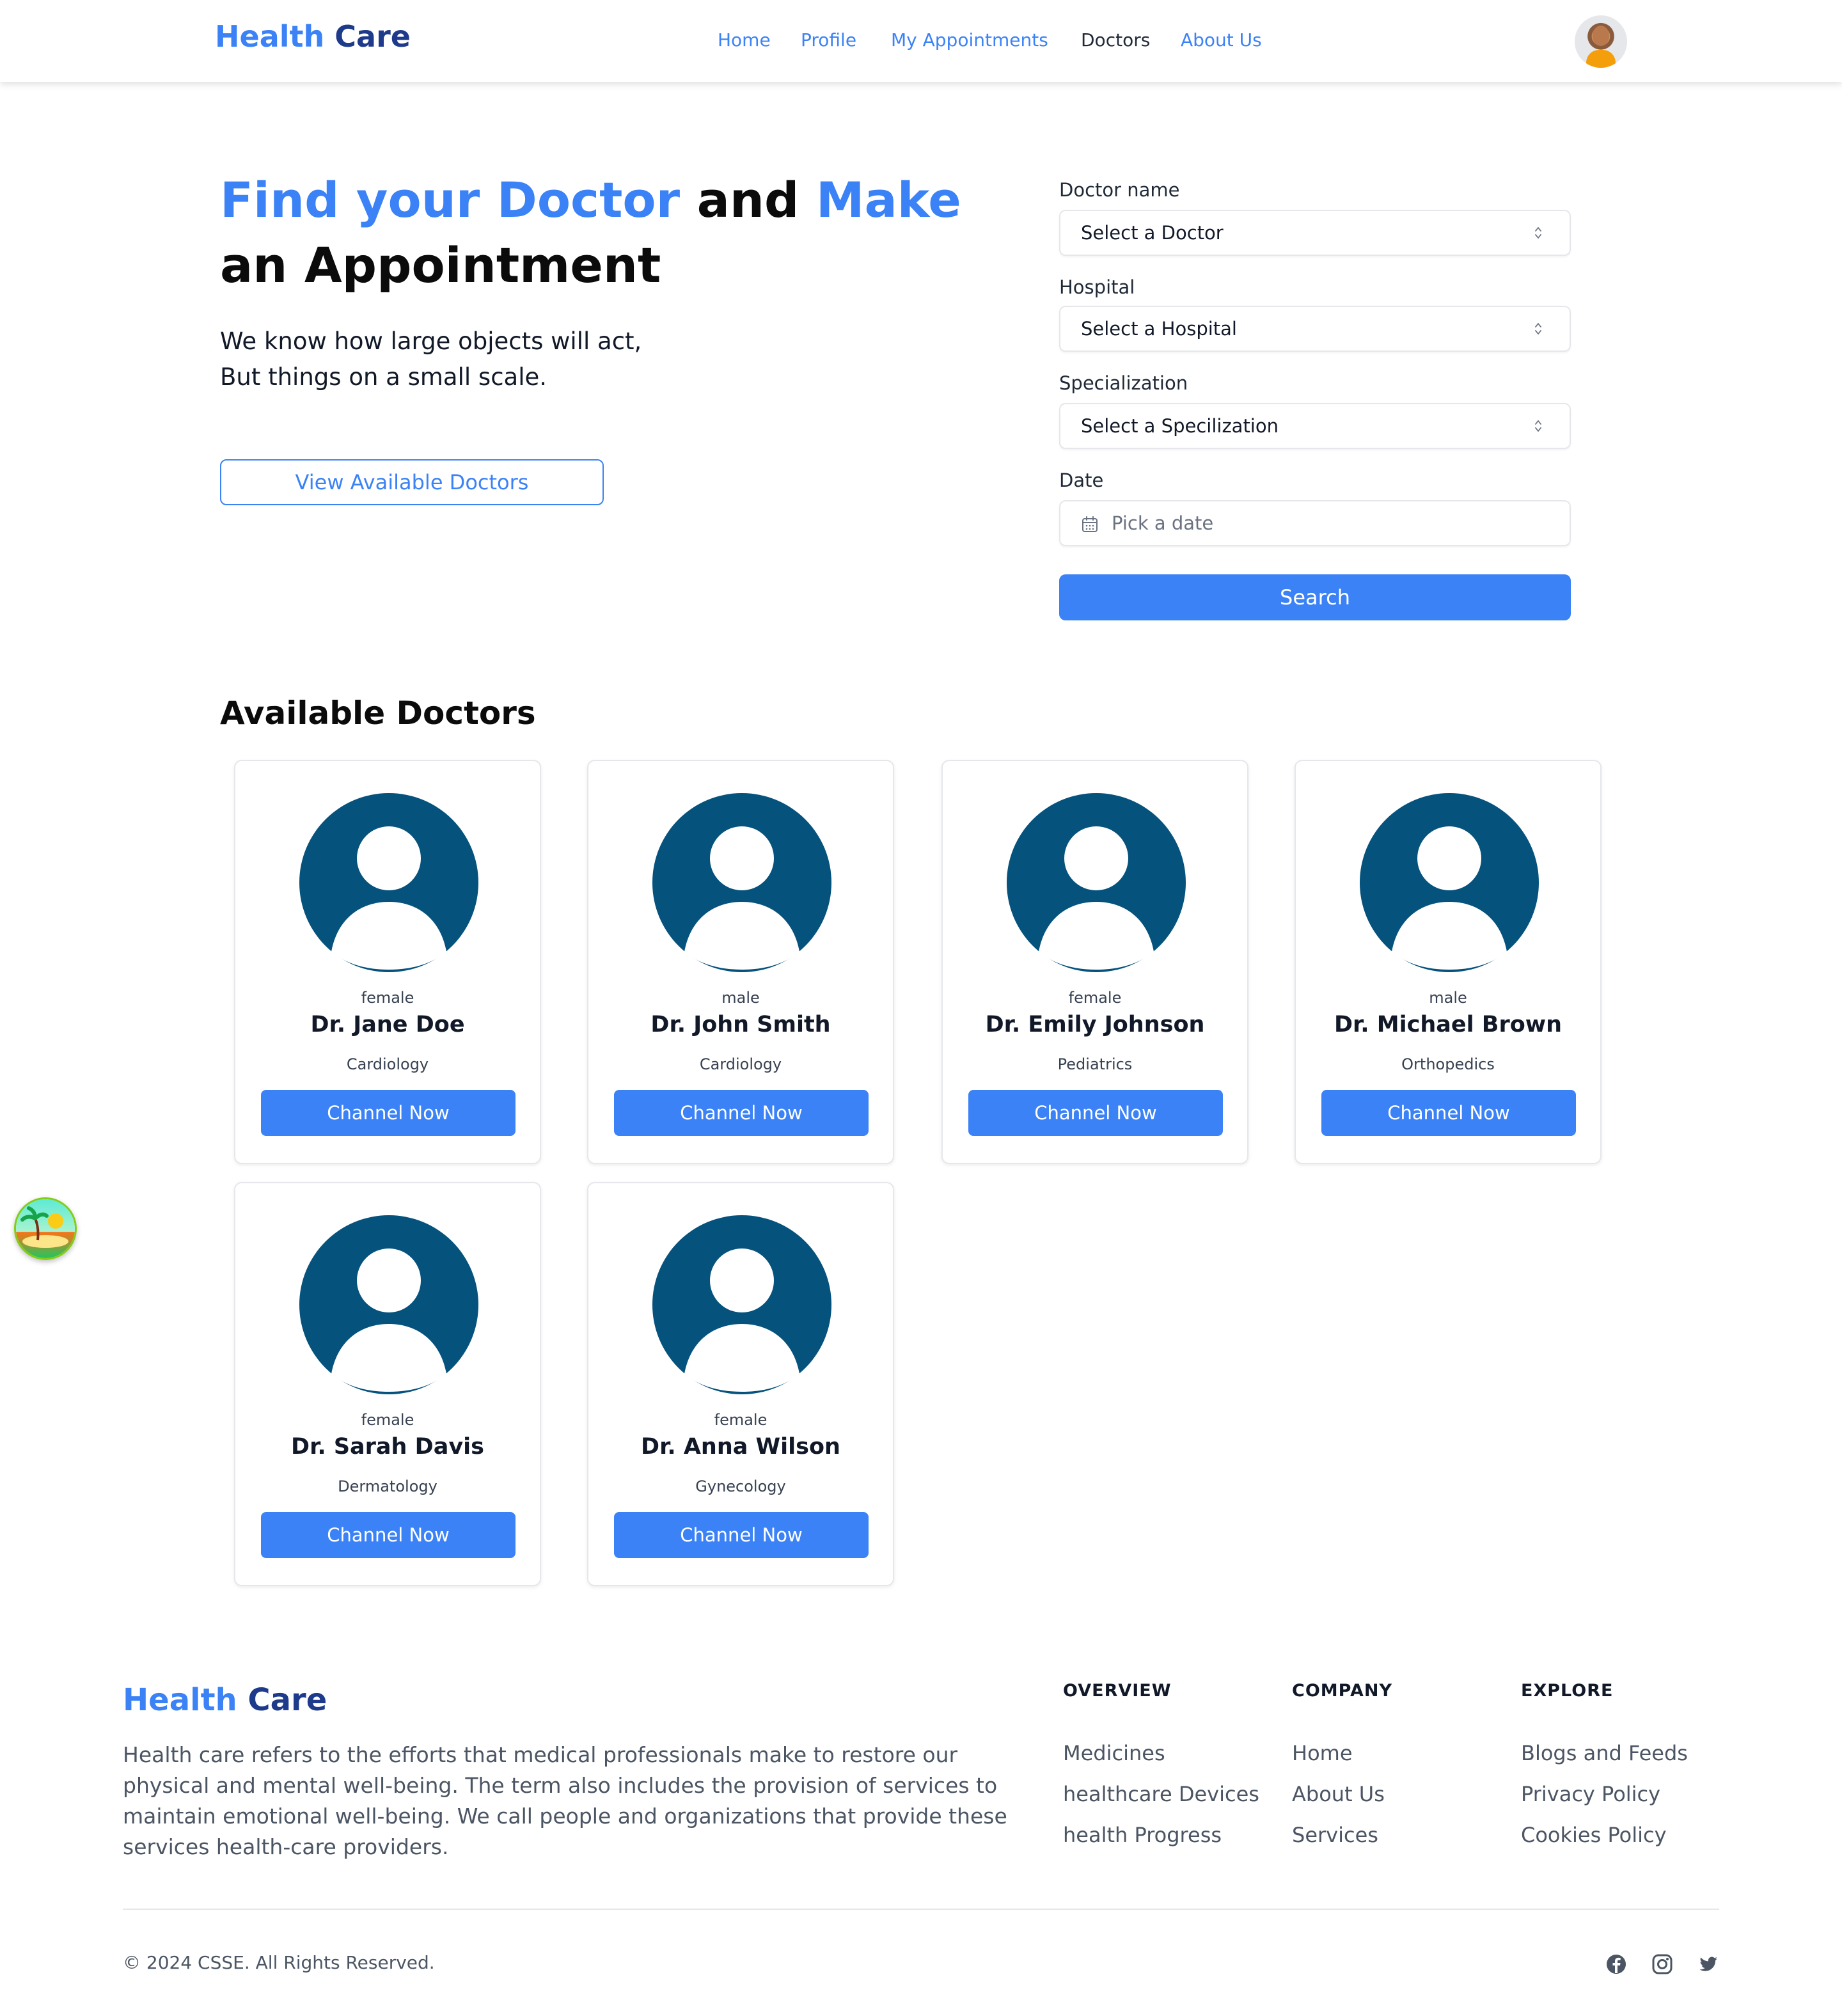 The width and height of the screenshot is (1842, 2016). Describe the element at coordinates (1315, 233) in the screenshot. I see `doctor-select: Select a Doctor` at that location.